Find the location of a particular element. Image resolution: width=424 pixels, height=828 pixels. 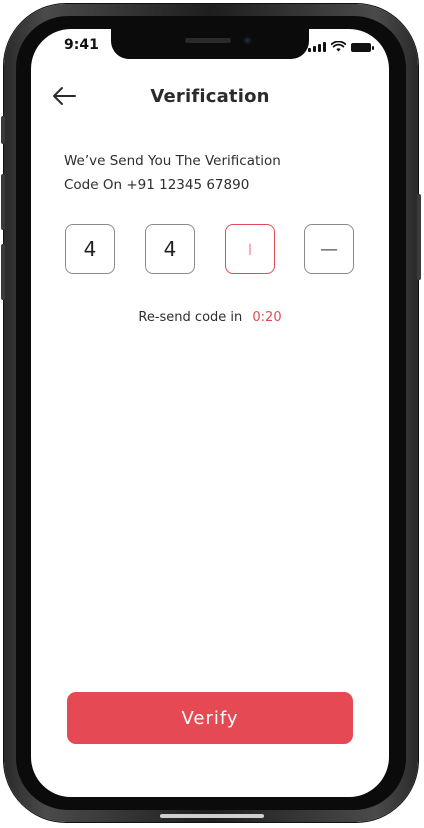

otp-digit-1: 4 is located at coordinates (90, 249).